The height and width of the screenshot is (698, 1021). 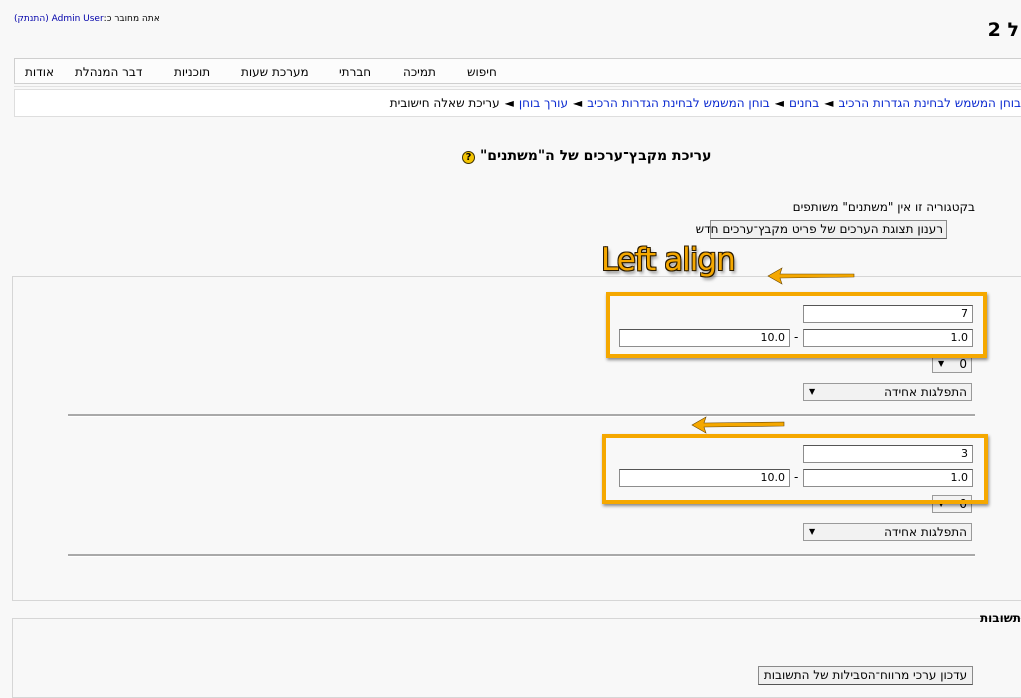 I want to click on nav-item-support: תמיכה, so click(x=419, y=72).